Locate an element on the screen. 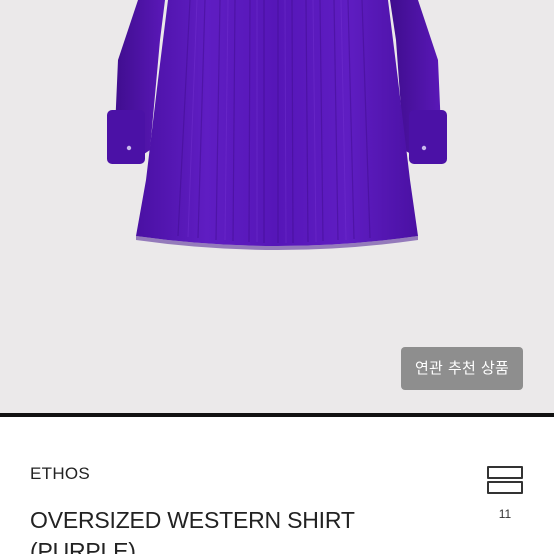  product-title: OVERSIZED WESTERN SHIRT (PURPLE) is located at coordinates (192, 530).